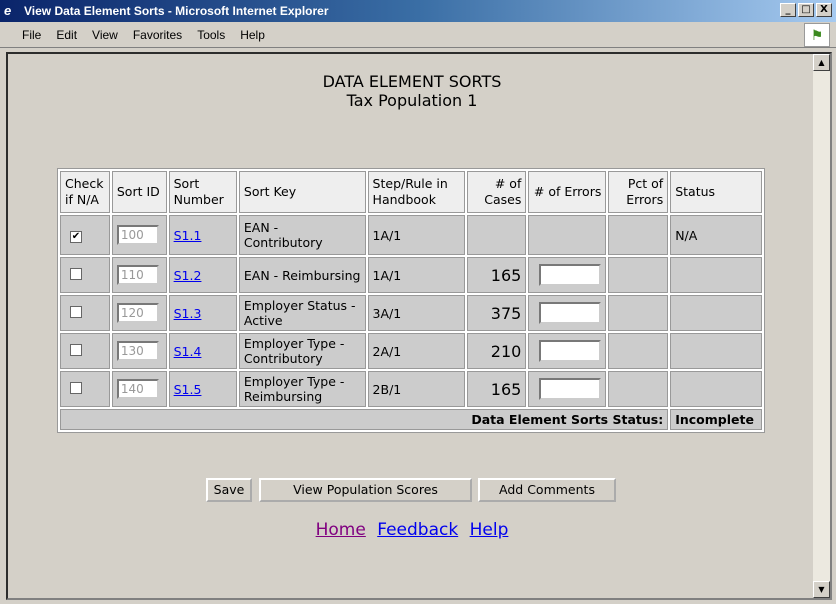  Describe the element at coordinates (85, 235) in the screenshot. I see `na-cell: ✔` at that location.